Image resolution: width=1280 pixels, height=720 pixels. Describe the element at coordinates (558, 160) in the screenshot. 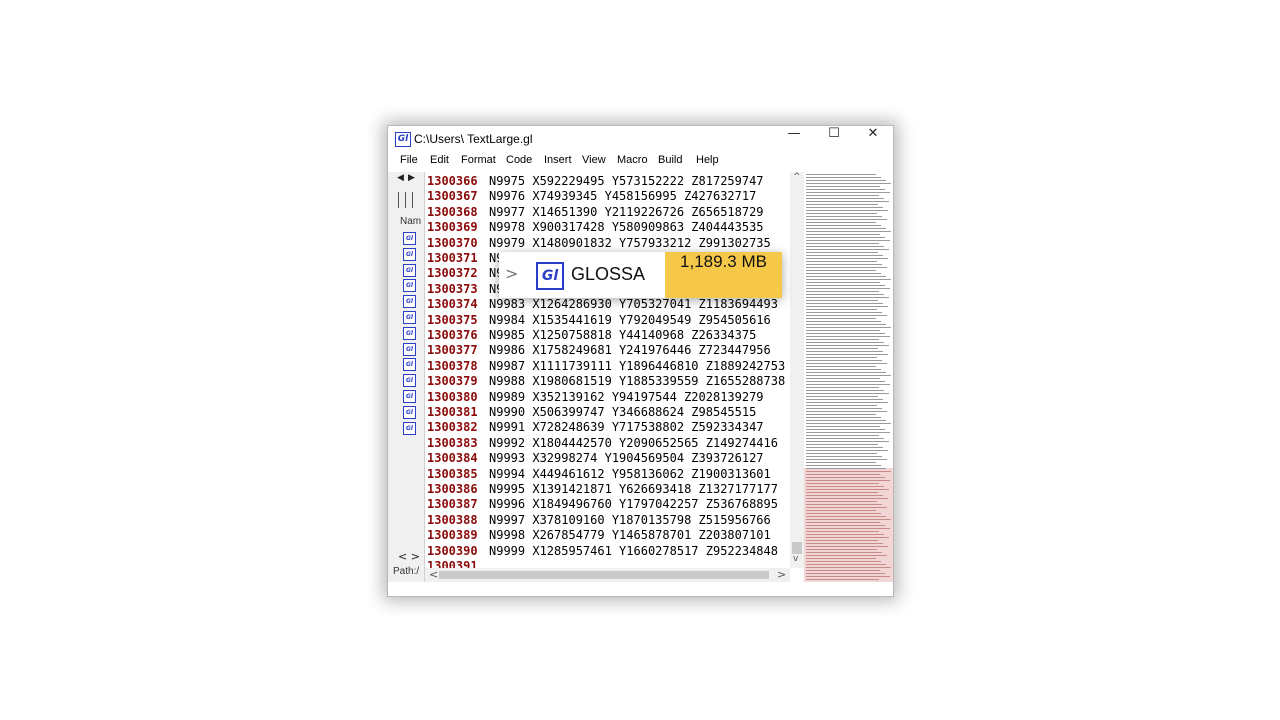

I see `menu-insert: Insert` at that location.